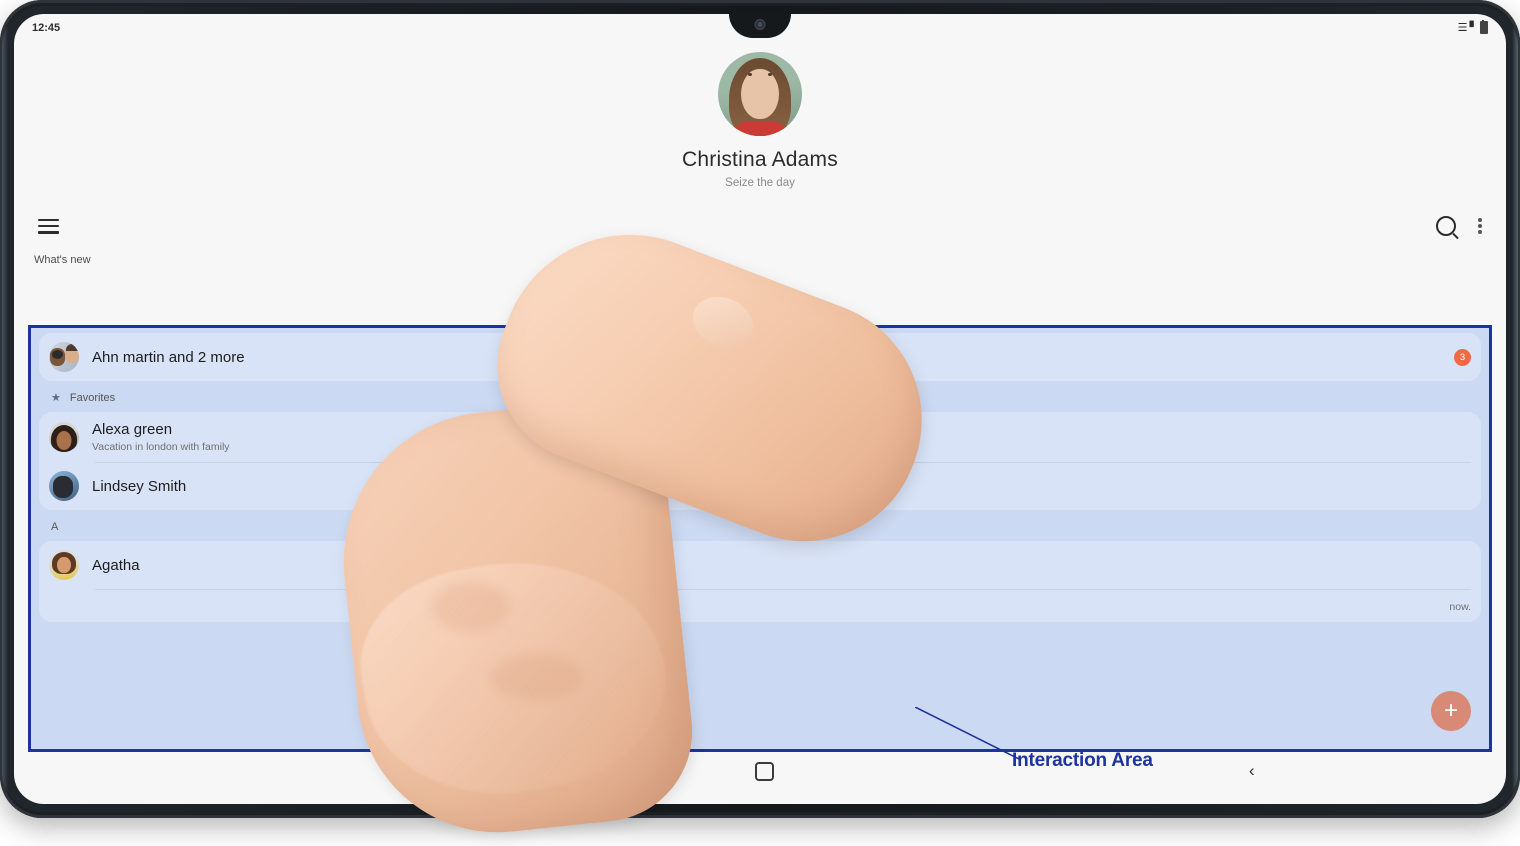 The width and height of the screenshot is (1520, 846). I want to click on contact-status: Vacation in london with family, so click(781, 447).